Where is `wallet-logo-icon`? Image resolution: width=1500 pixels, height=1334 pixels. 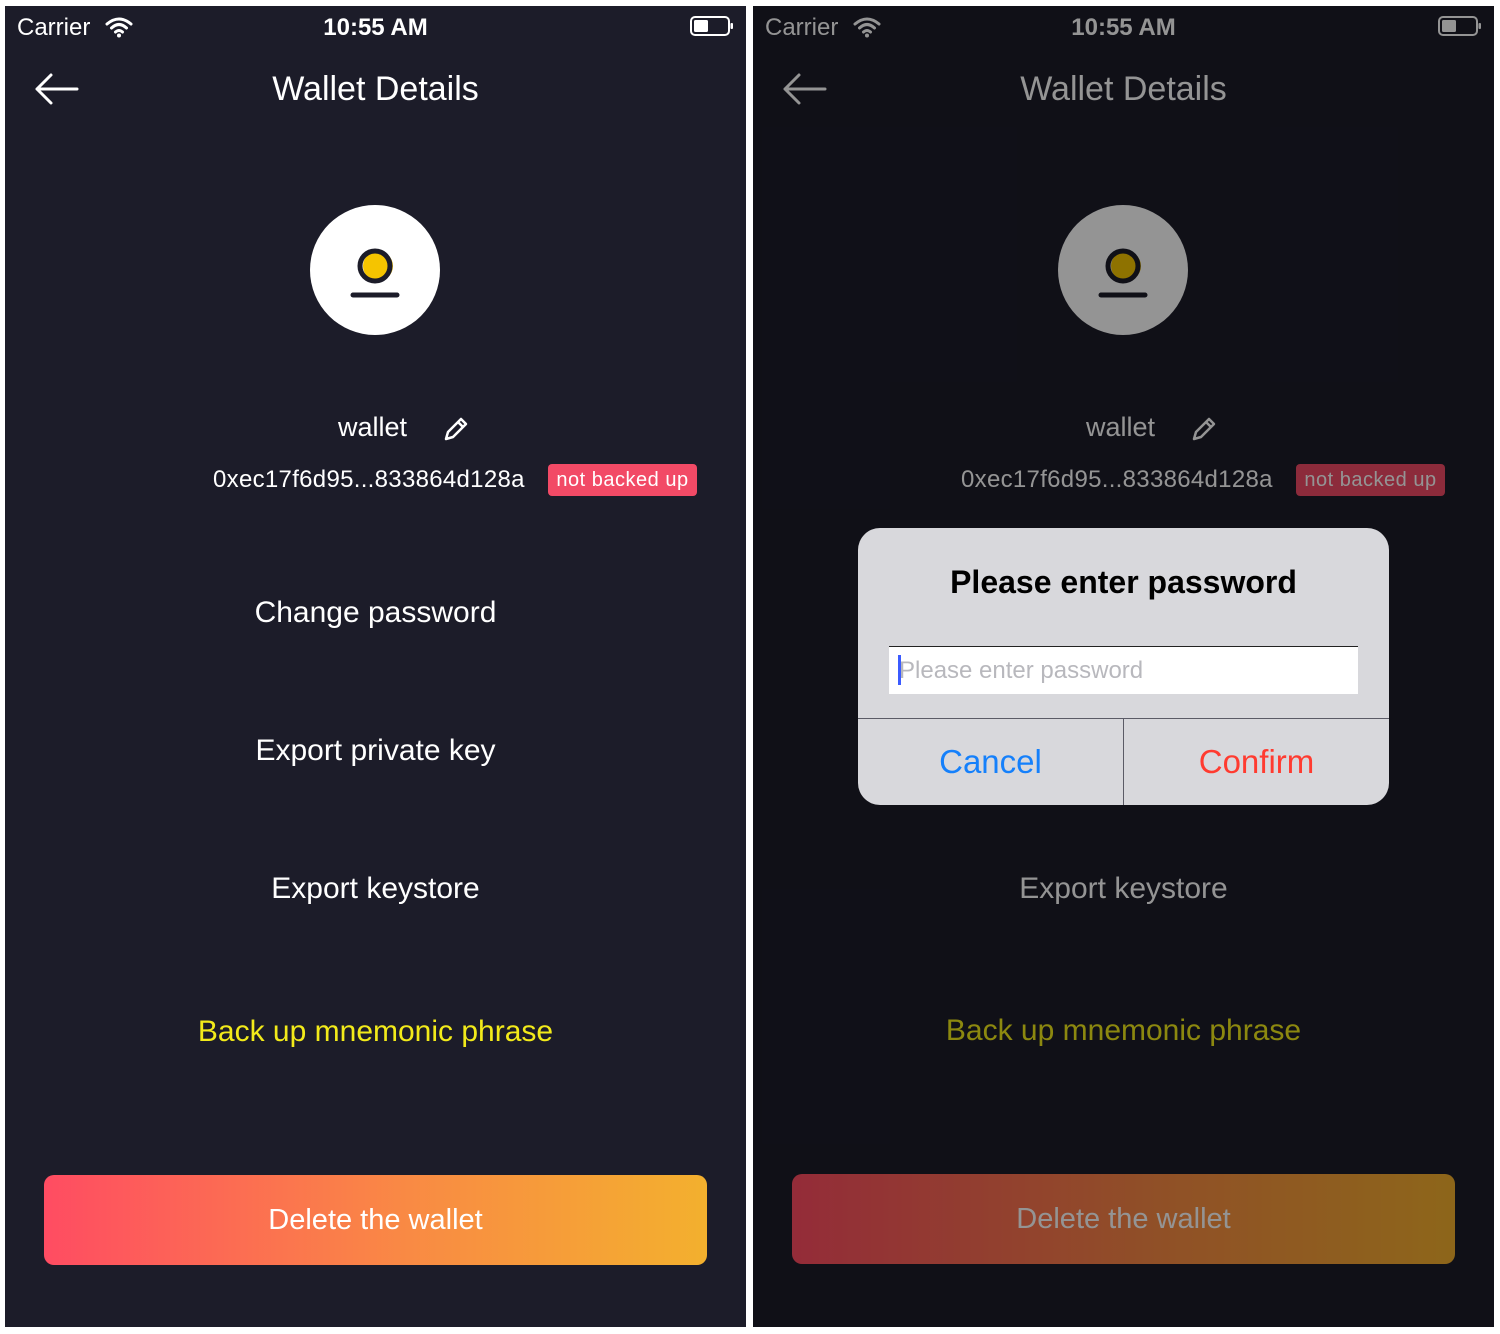
wallet-logo-icon is located at coordinates (375, 273).